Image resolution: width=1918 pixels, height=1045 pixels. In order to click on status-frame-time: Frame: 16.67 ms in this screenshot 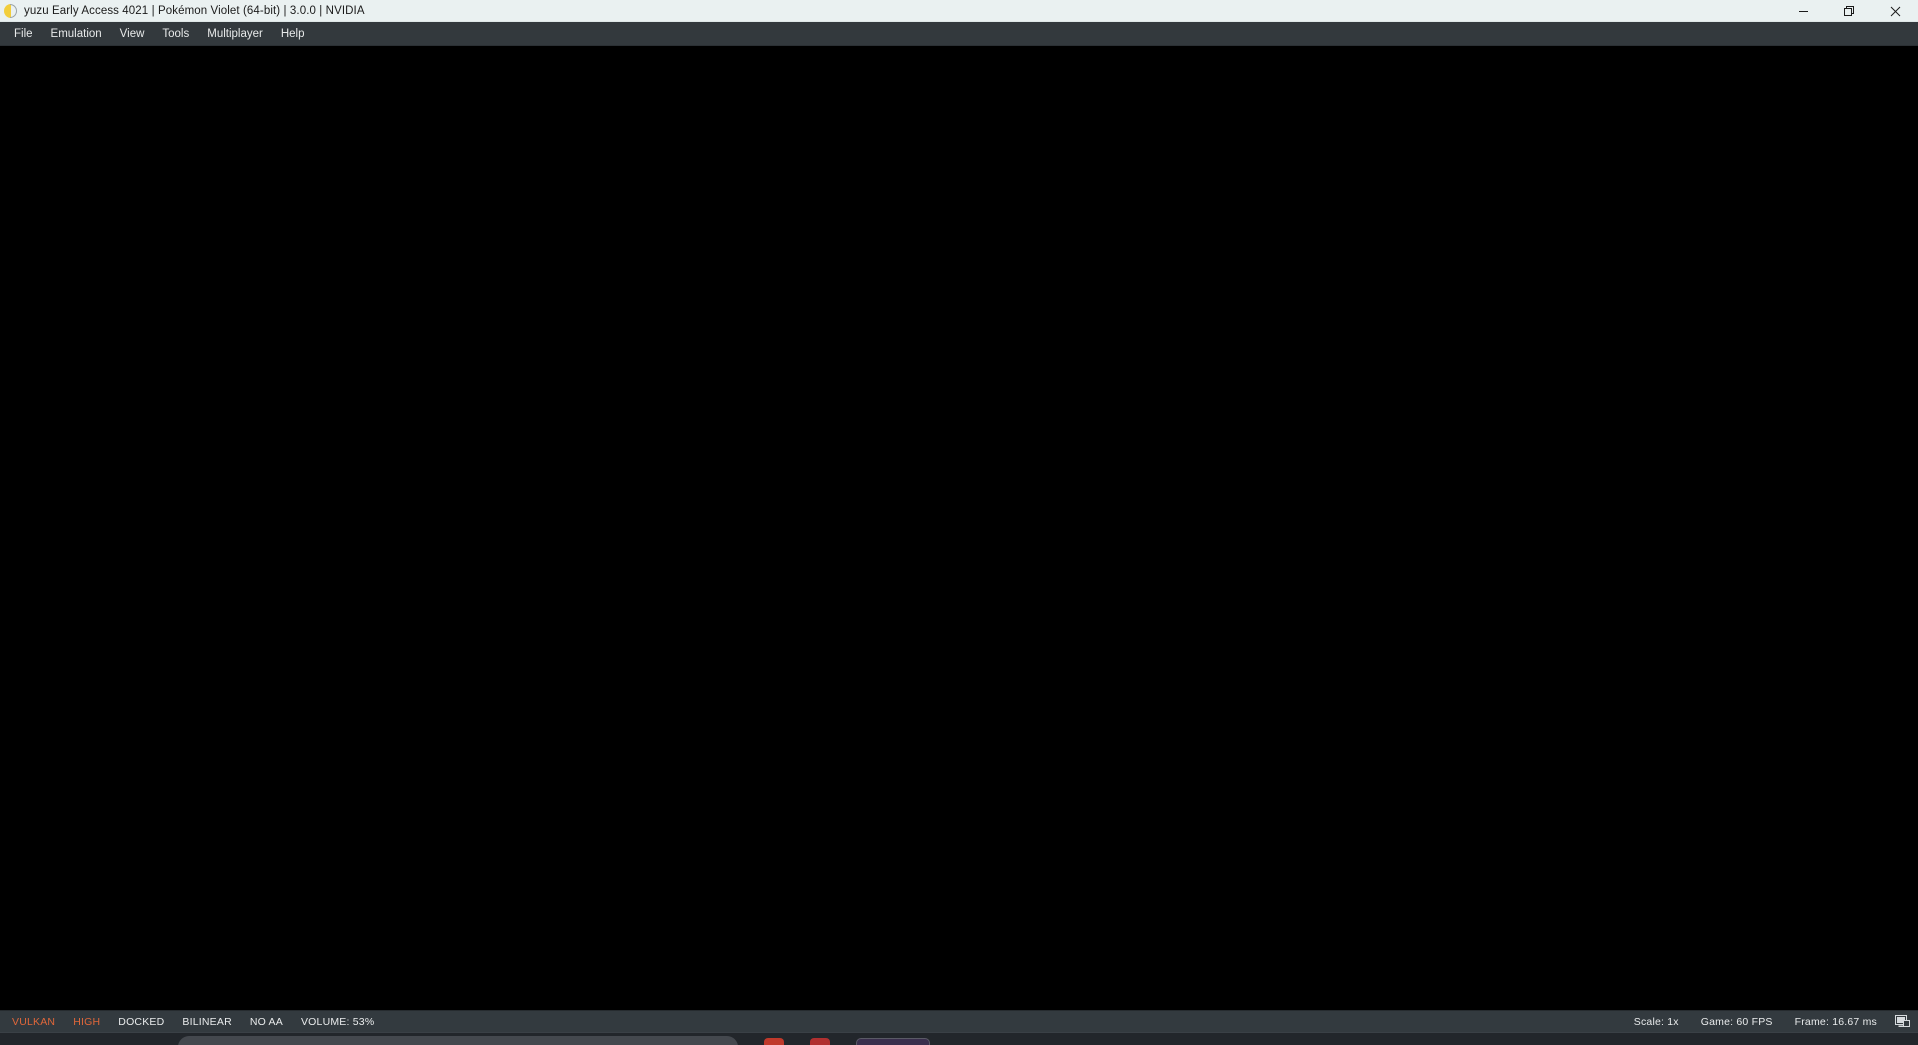, I will do `click(1835, 1021)`.